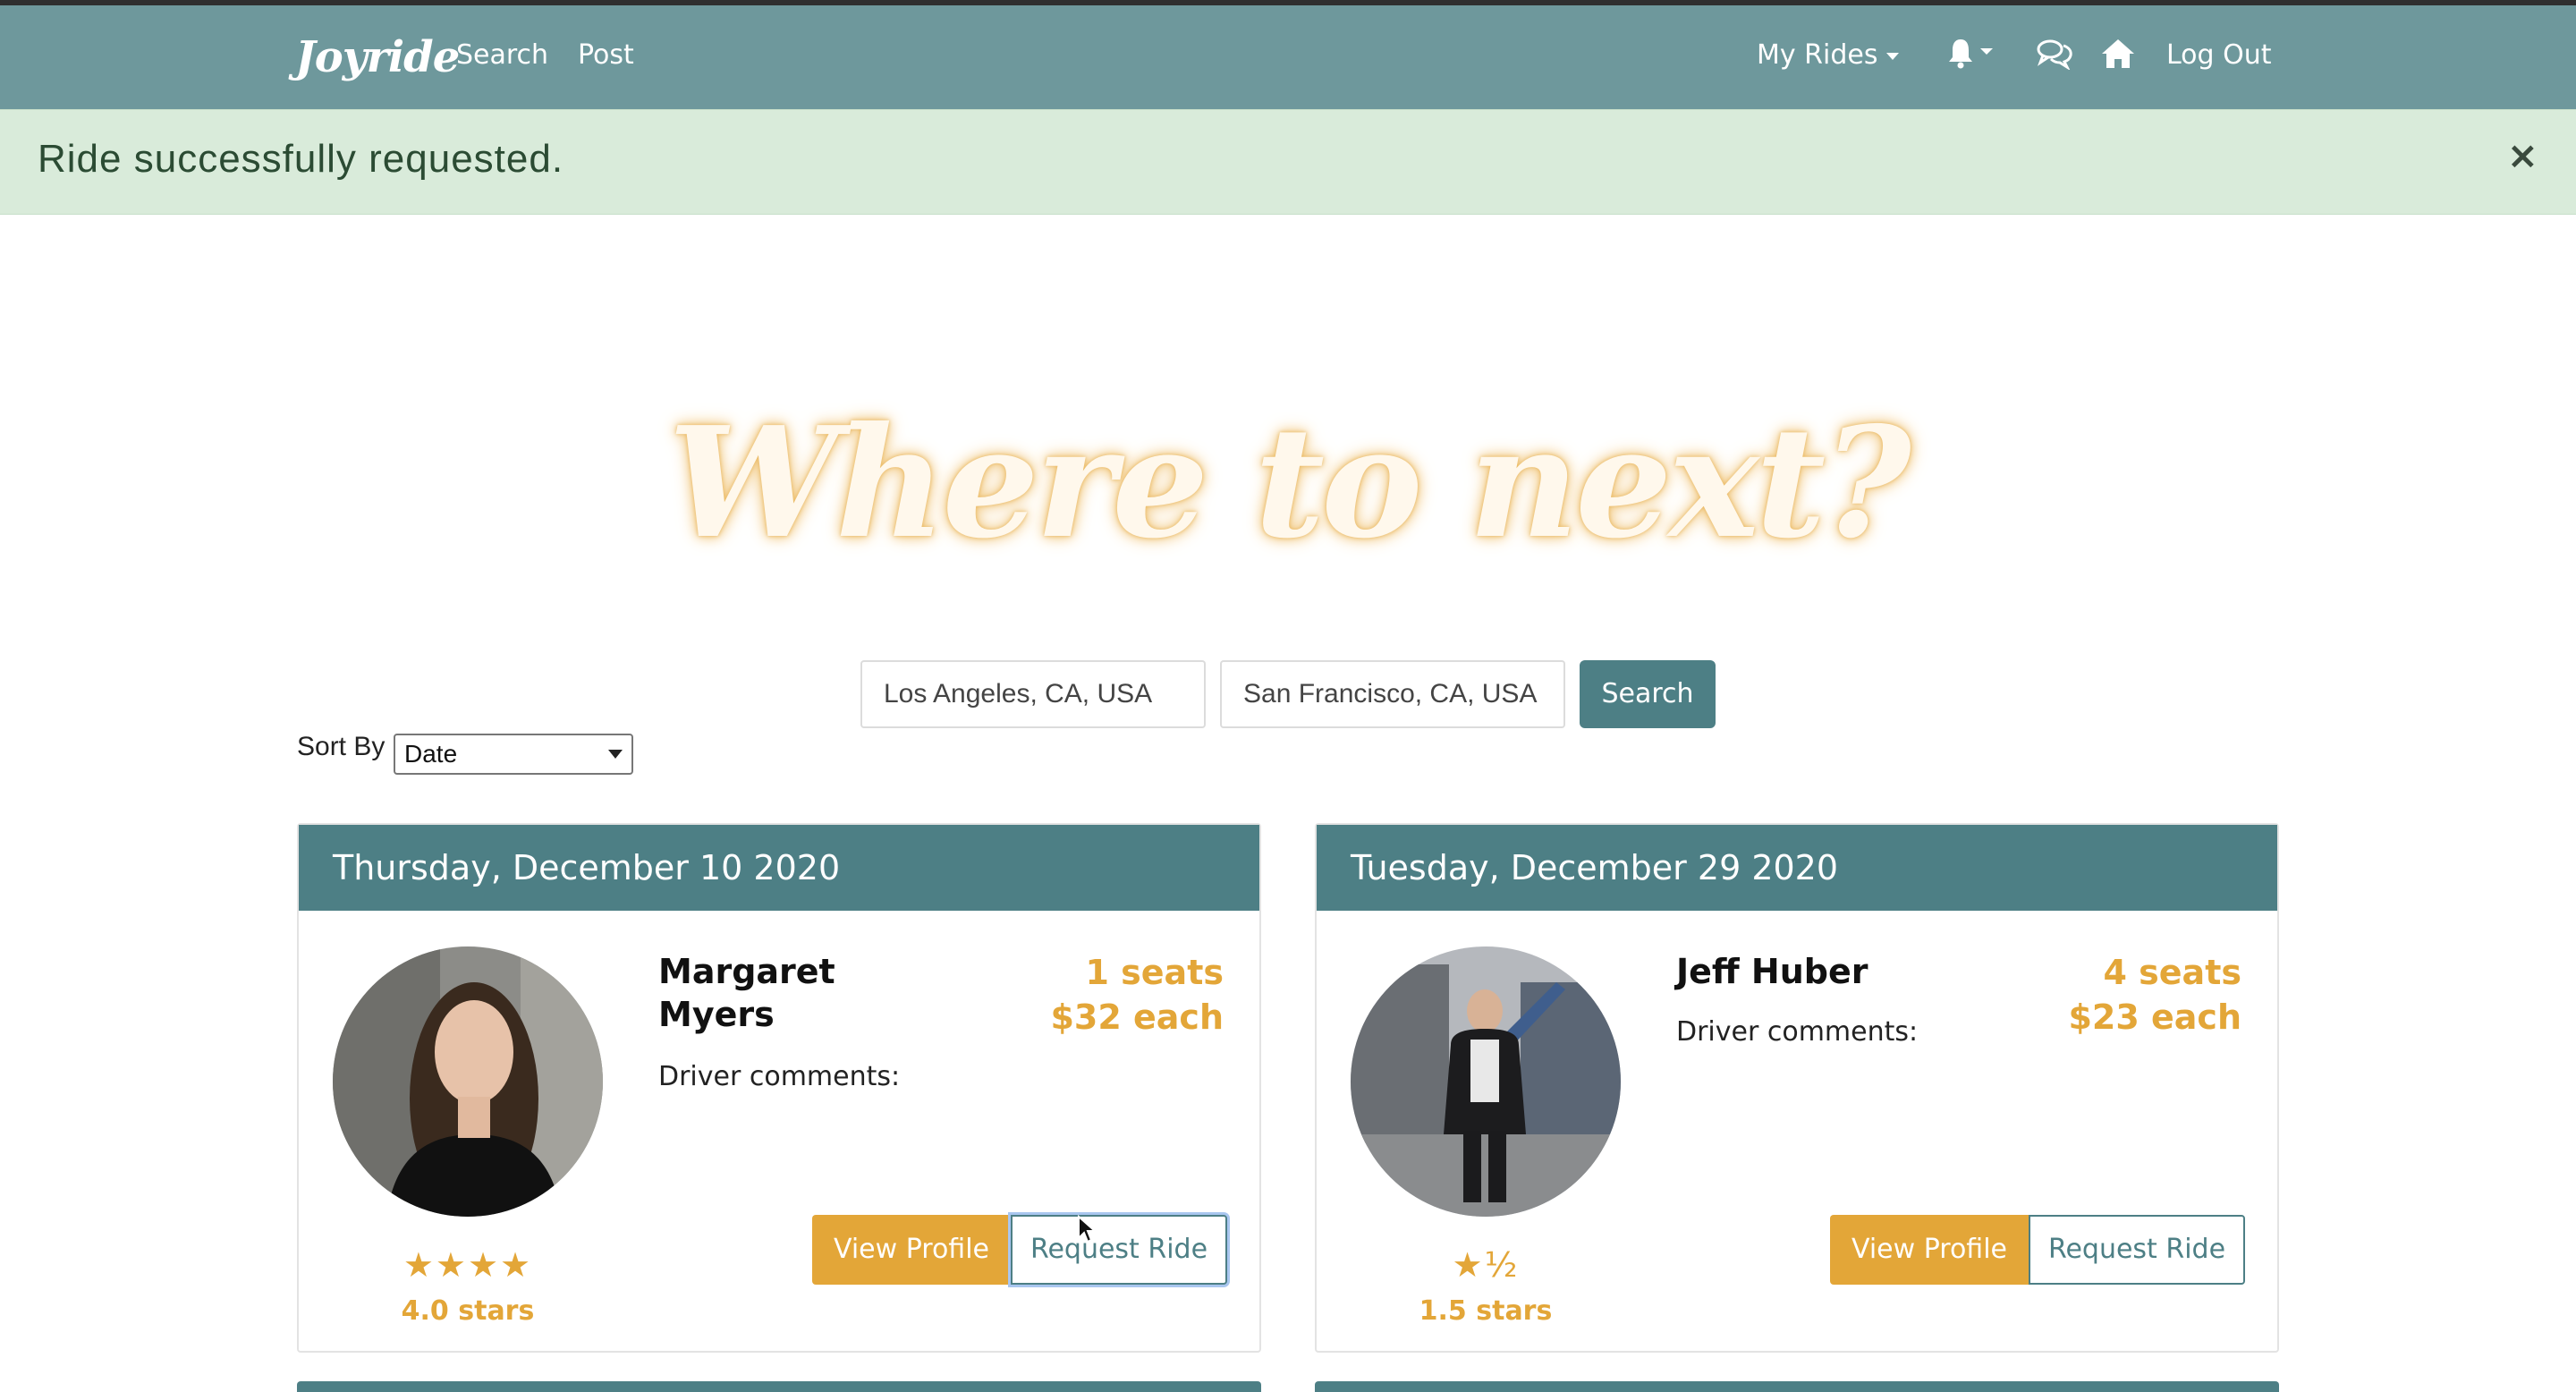 This screenshot has height=1392, width=2576. I want to click on logout-link: Log Out, so click(2219, 55).